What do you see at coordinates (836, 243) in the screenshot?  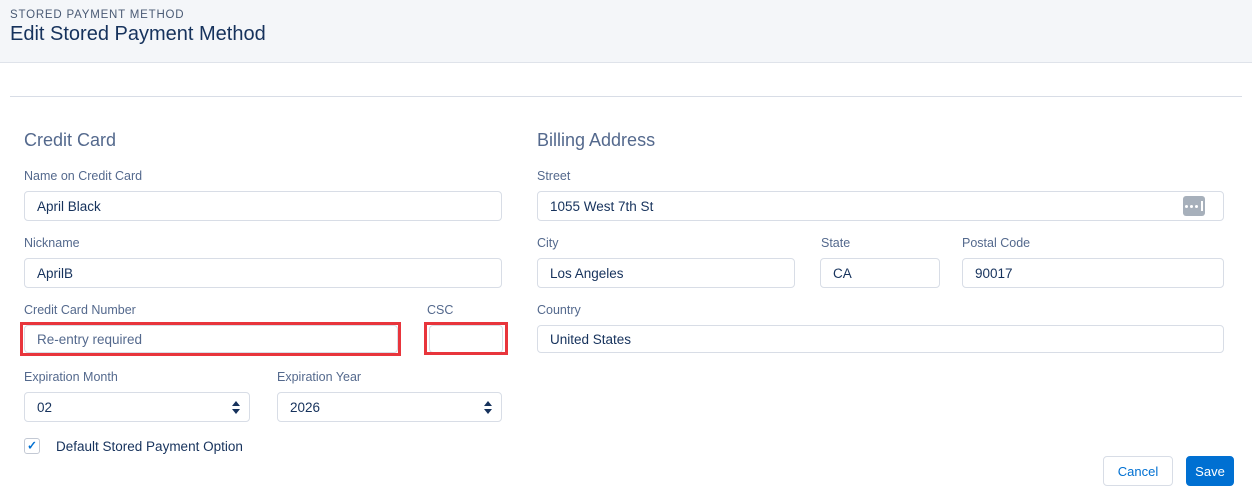 I see `state-label: State` at bounding box center [836, 243].